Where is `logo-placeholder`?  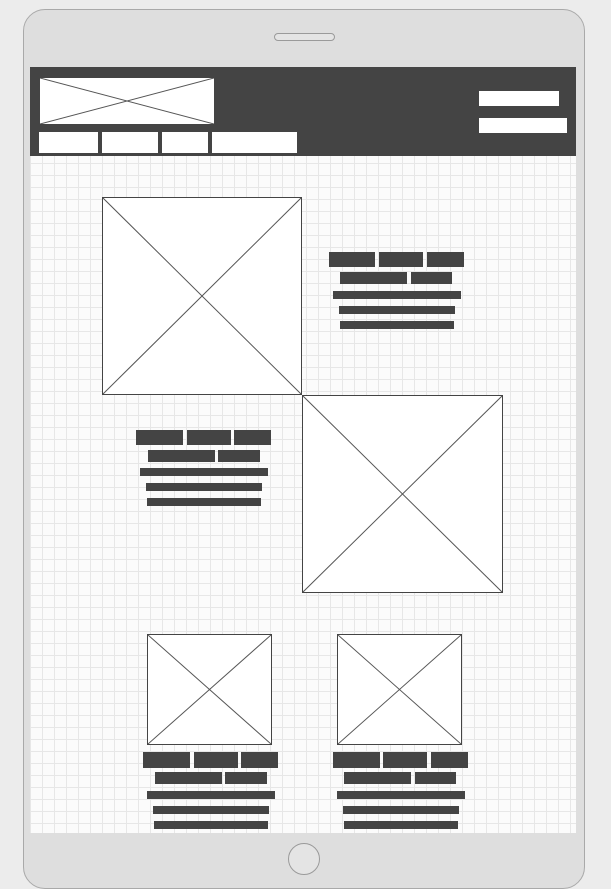 logo-placeholder is located at coordinates (127, 101).